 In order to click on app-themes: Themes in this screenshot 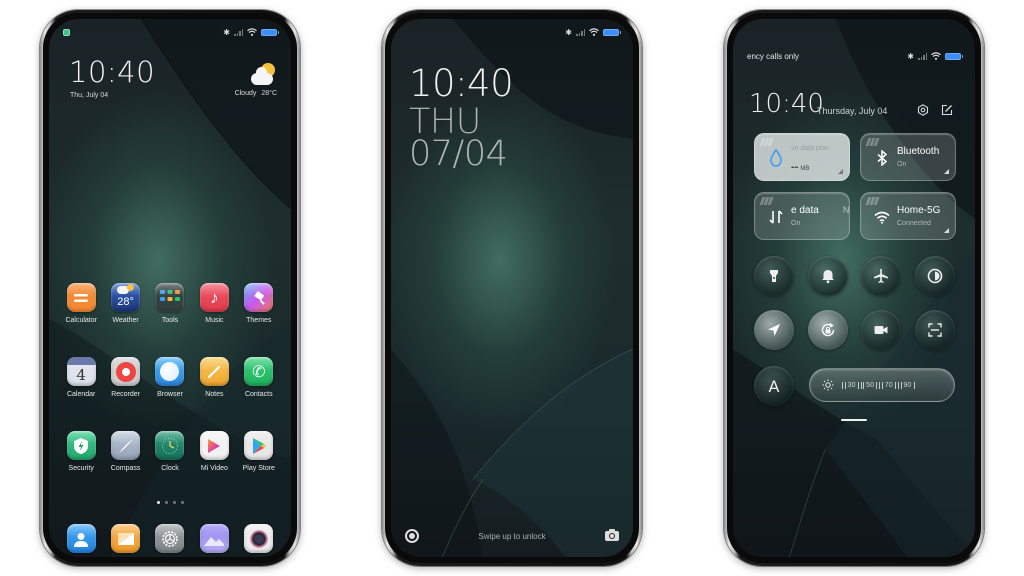, I will do `click(259, 303)`.